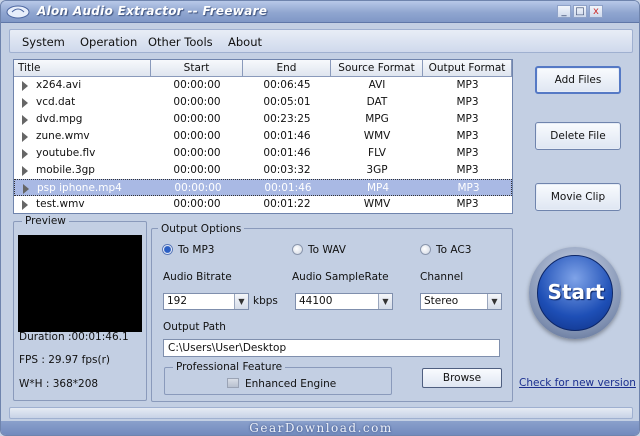 The width and height of the screenshot is (640, 436). I want to click on column-start: Start, so click(197, 68).